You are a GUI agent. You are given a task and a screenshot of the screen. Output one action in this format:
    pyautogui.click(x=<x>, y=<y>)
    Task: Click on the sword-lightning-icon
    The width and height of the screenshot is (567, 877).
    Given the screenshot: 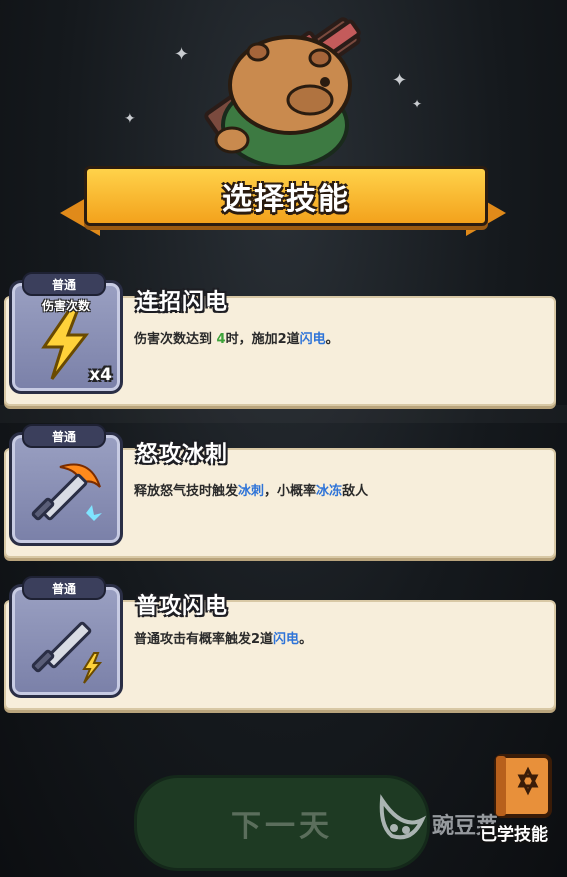 What is the action you would take?
    pyautogui.click(x=67, y=652)
    